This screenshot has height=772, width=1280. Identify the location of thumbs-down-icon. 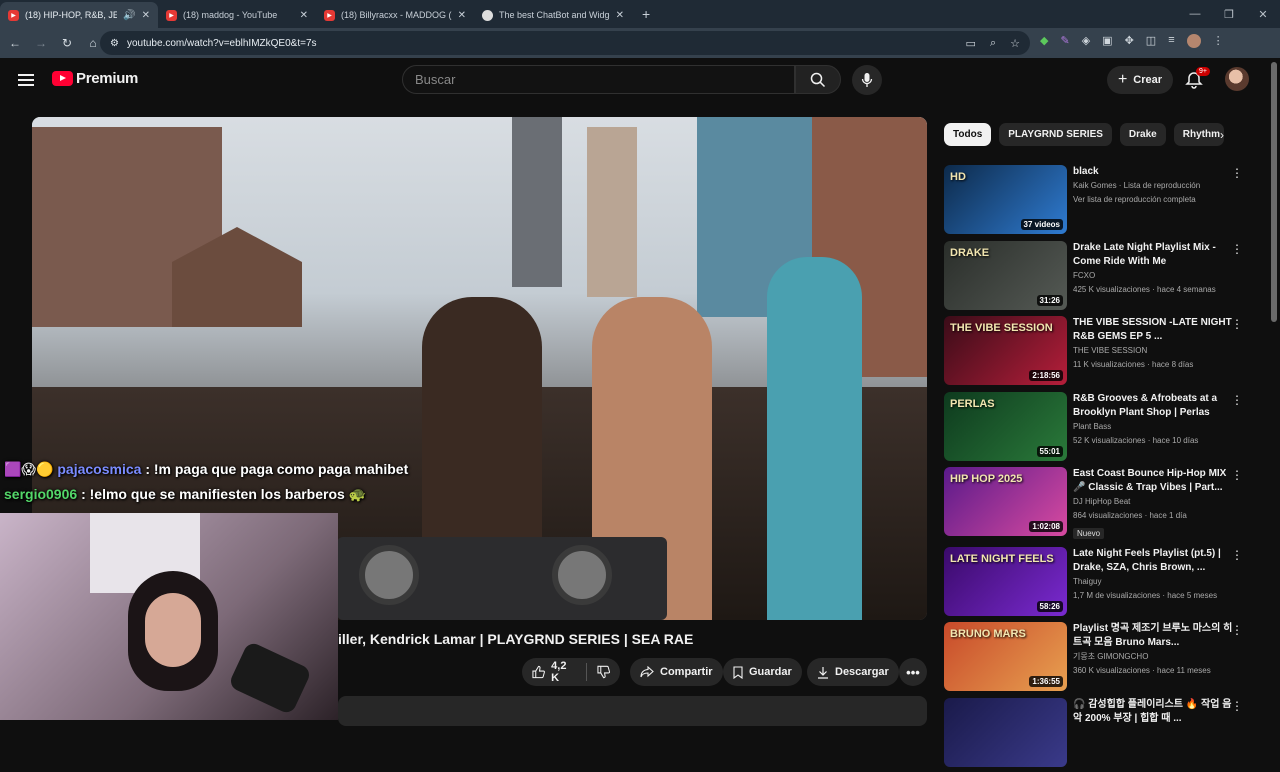
(603, 672).